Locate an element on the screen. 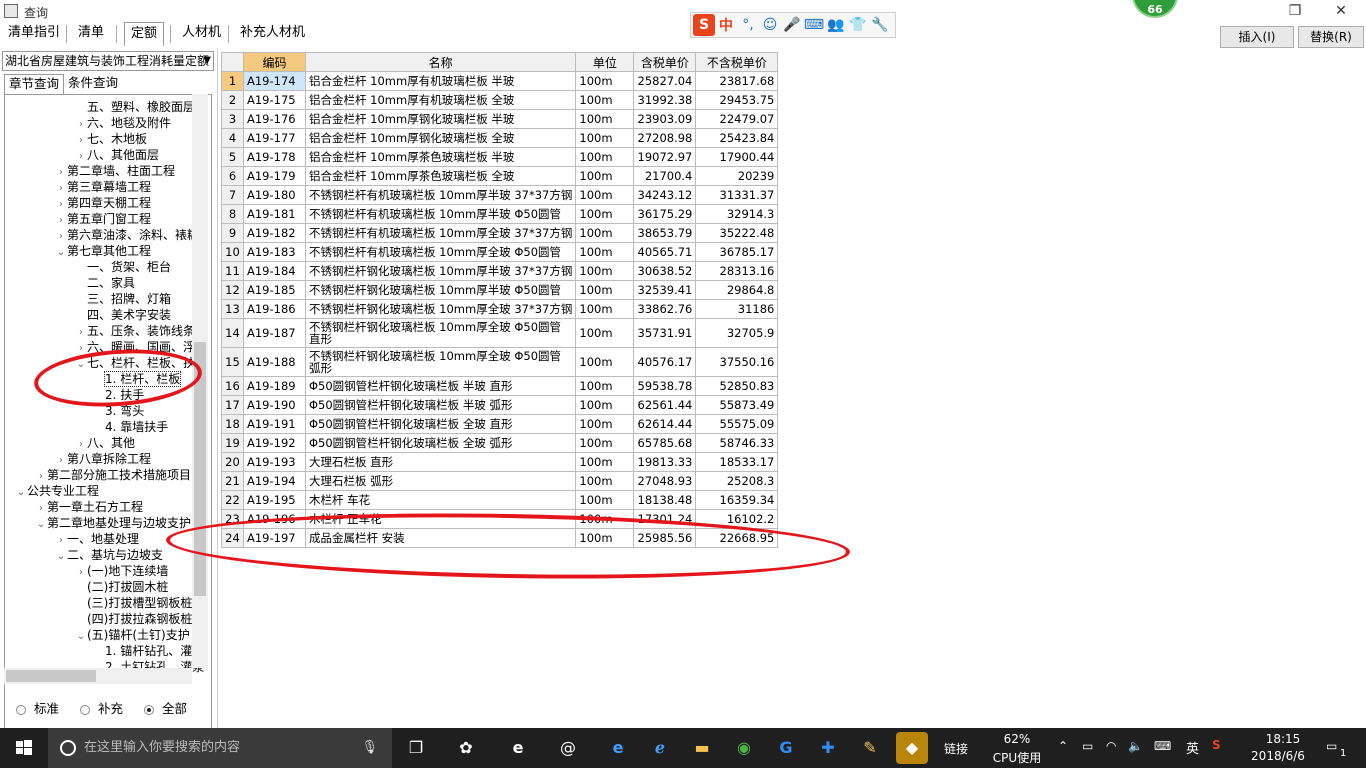 The height and width of the screenshot is (771, 1366). cell-price-tax: 35731.91 is located at coordinates (665, 333).